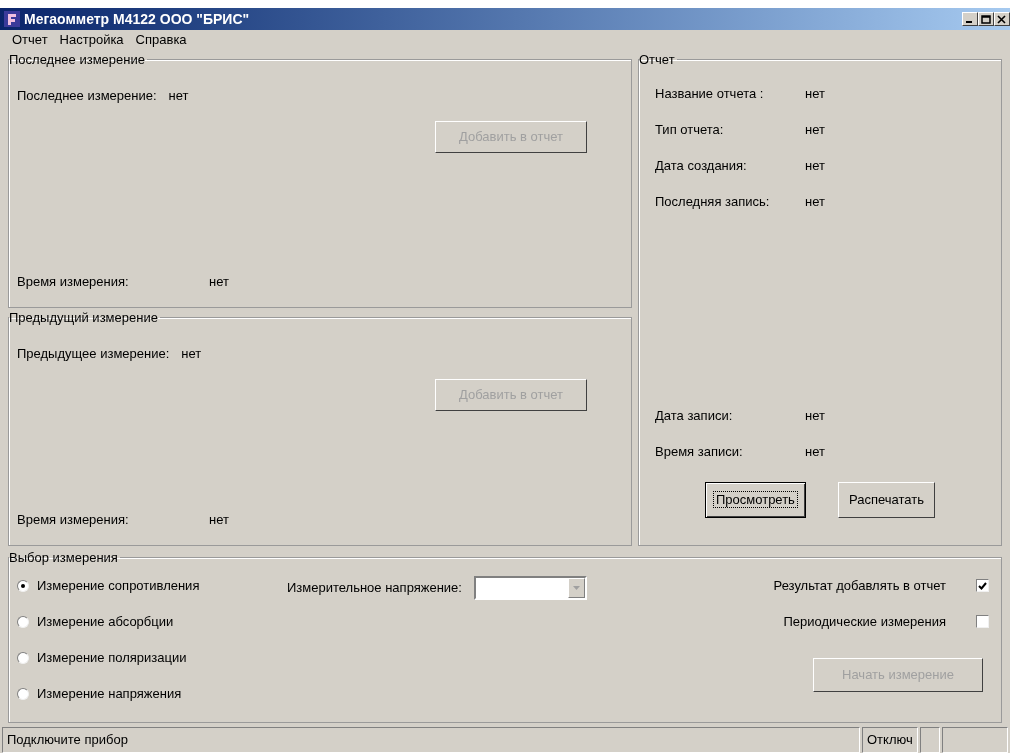 Image resolution: width=1010 pixels, height=753 pixels. Describe the element at coordinates (982, 585) in the screenshot. I see `check-icon` at that location.